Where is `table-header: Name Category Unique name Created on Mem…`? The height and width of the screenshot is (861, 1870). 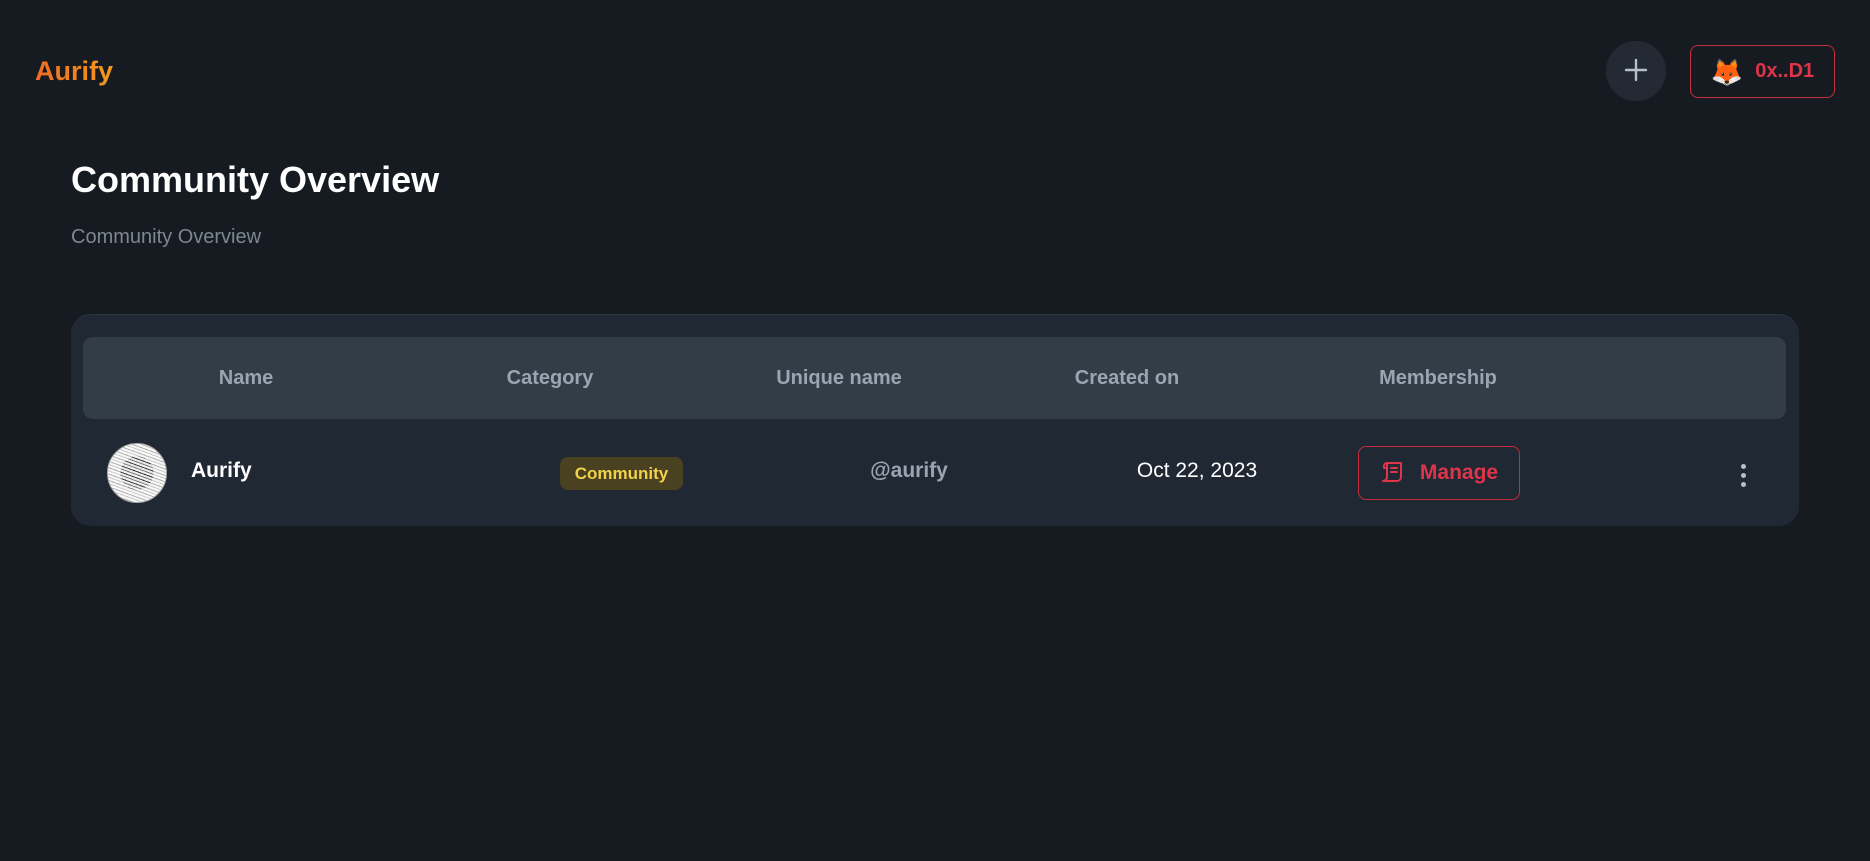 table-header: Name Category Unique name Created on Mem… is located at coordinates (934, 378).